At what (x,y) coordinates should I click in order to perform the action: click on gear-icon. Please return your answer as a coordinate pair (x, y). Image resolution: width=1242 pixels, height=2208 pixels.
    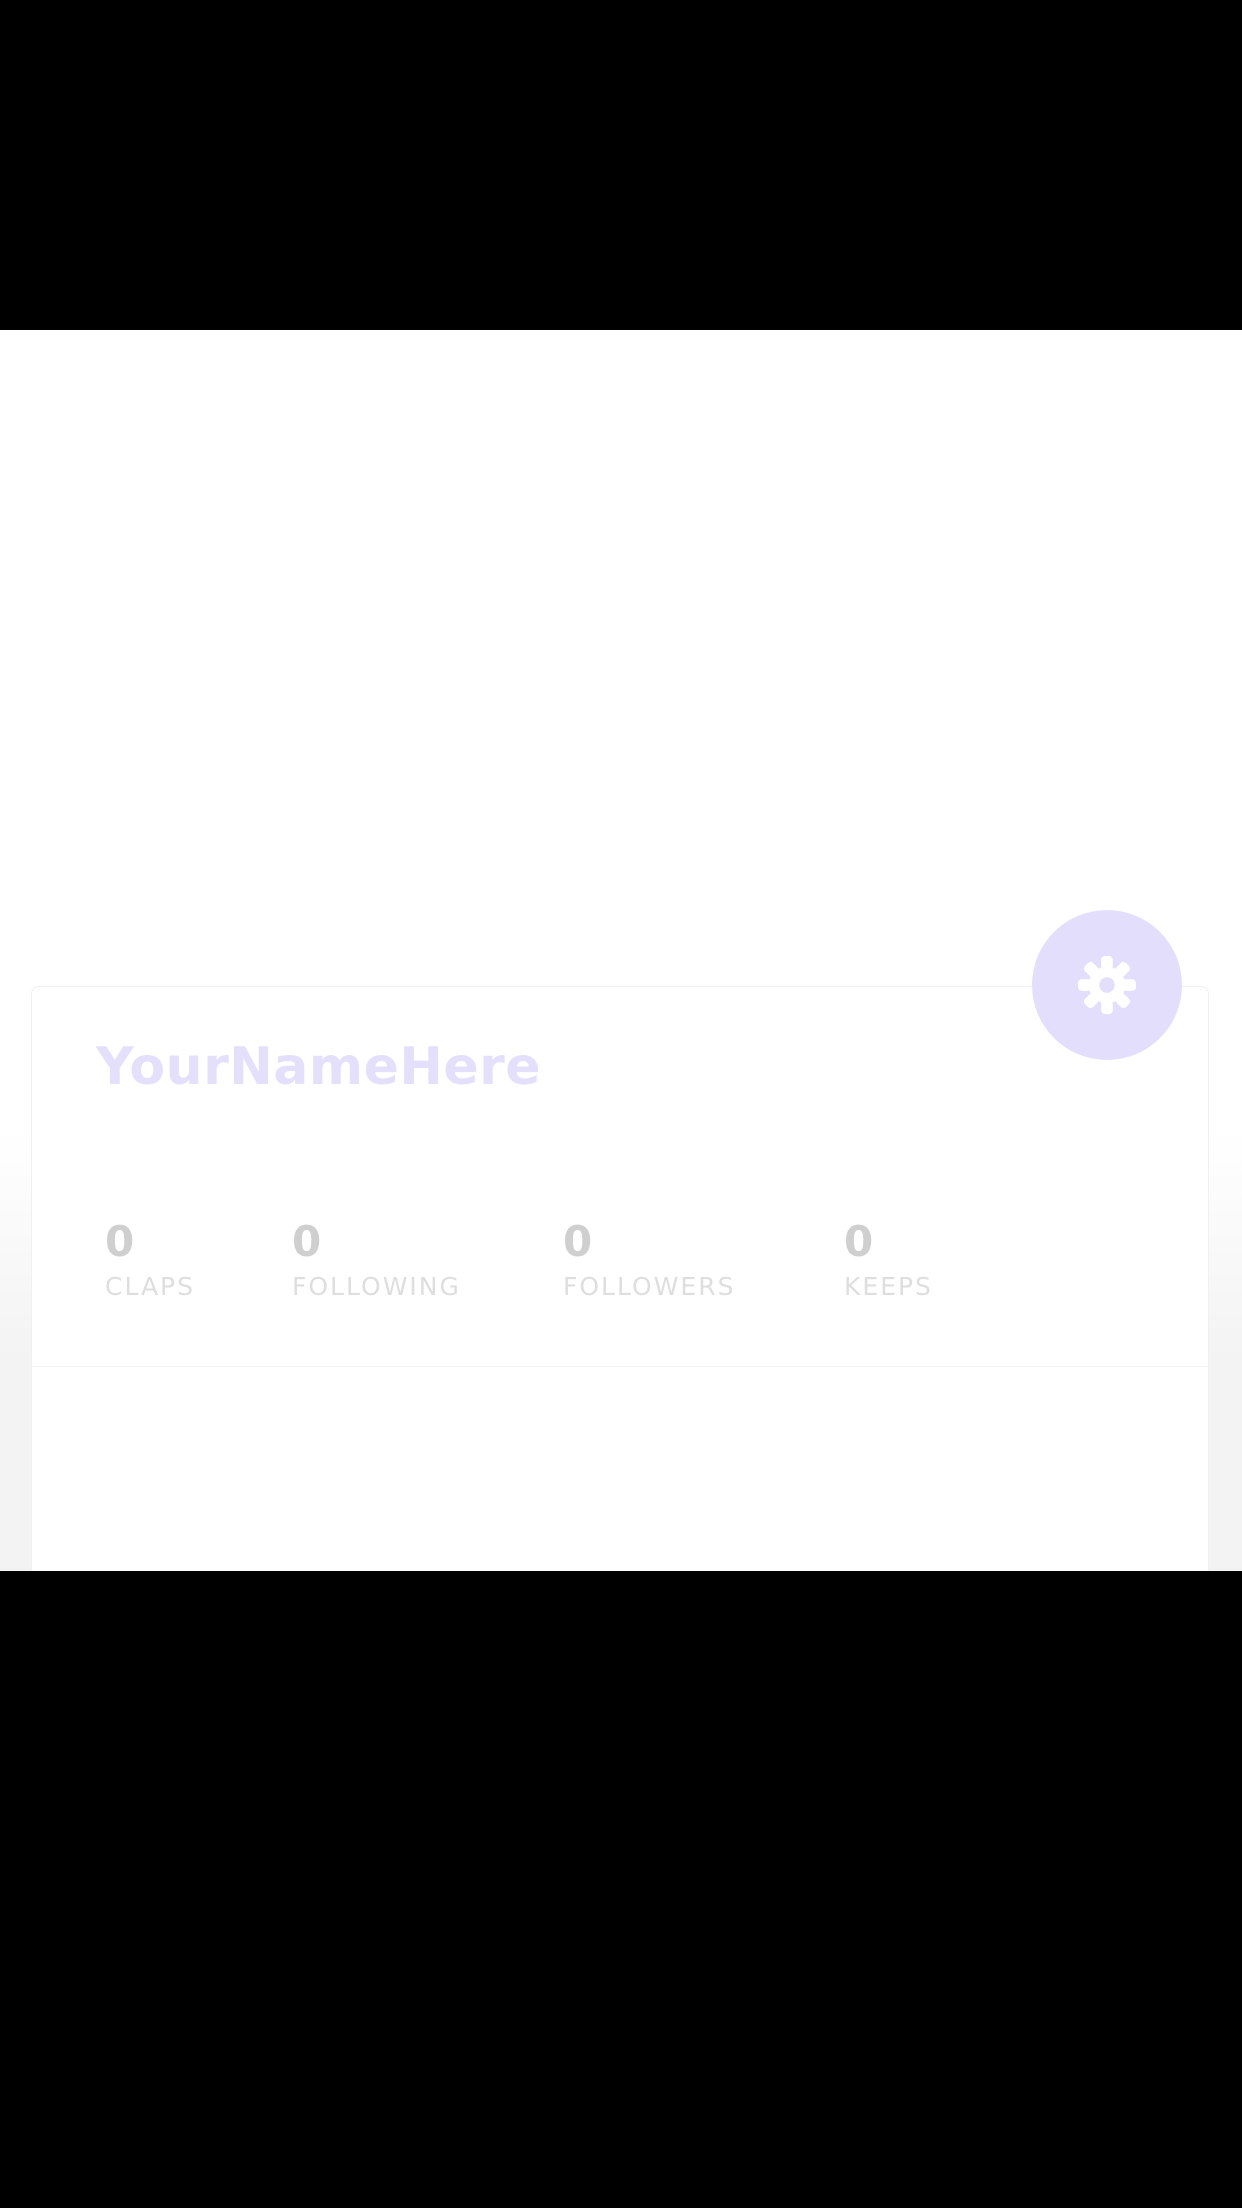
    Looking at the image, I should click on (1107, 985).